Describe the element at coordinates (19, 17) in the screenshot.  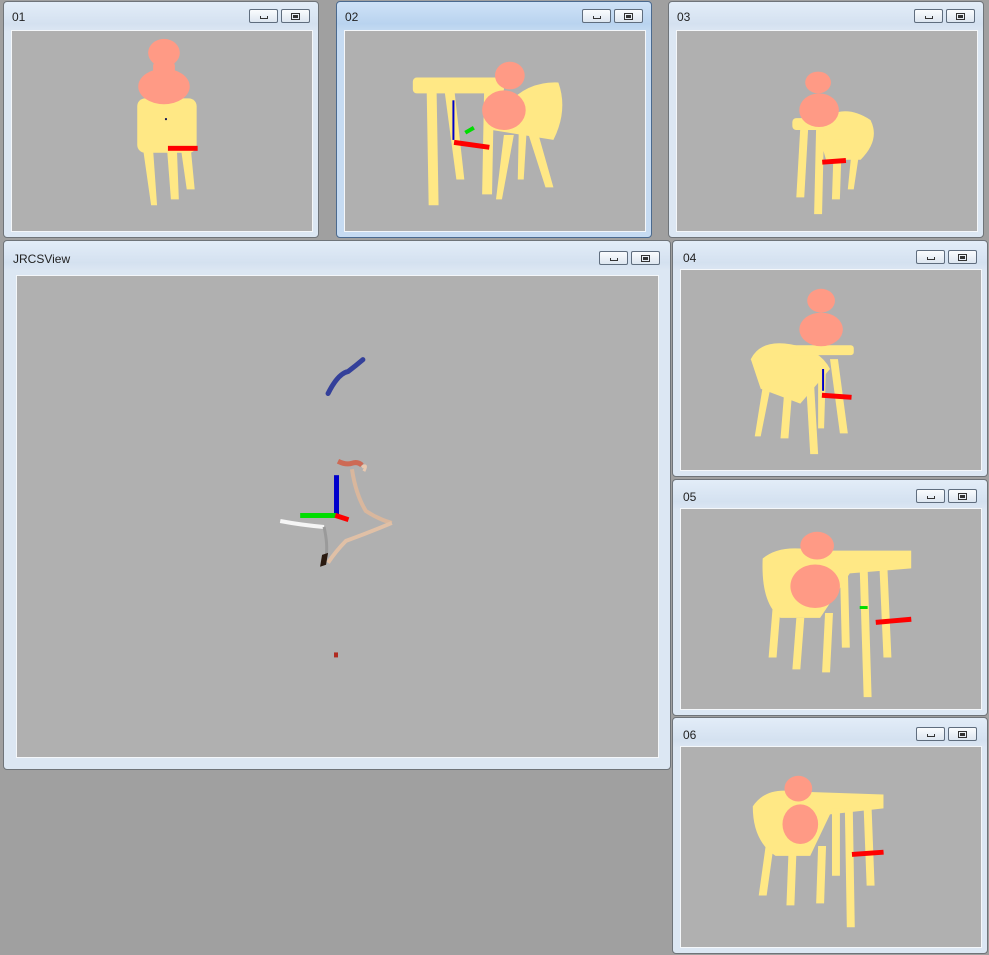
I see `window-title: 01` at that location.